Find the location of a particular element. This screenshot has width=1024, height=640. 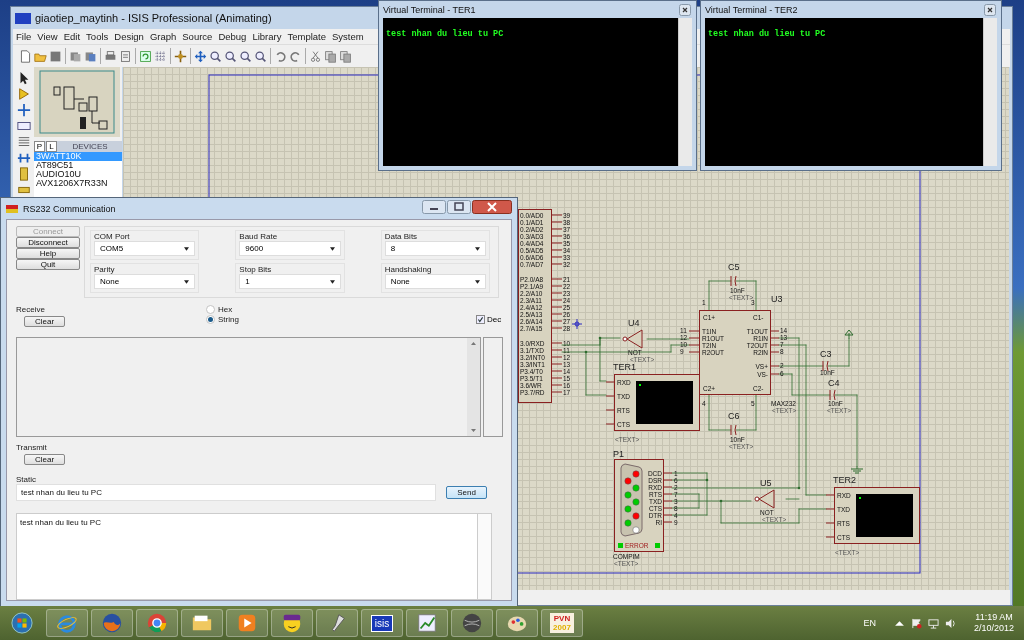

field-label: Baud Rate is located at coordinates (259, 236).